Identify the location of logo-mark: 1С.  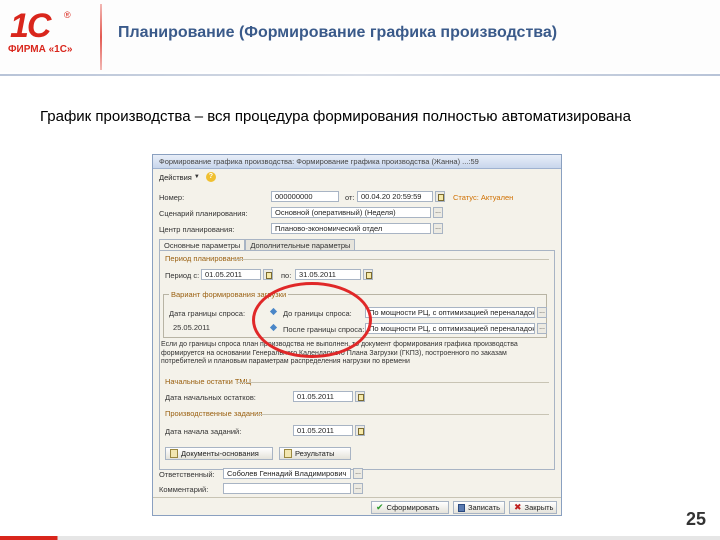
(30, 26).